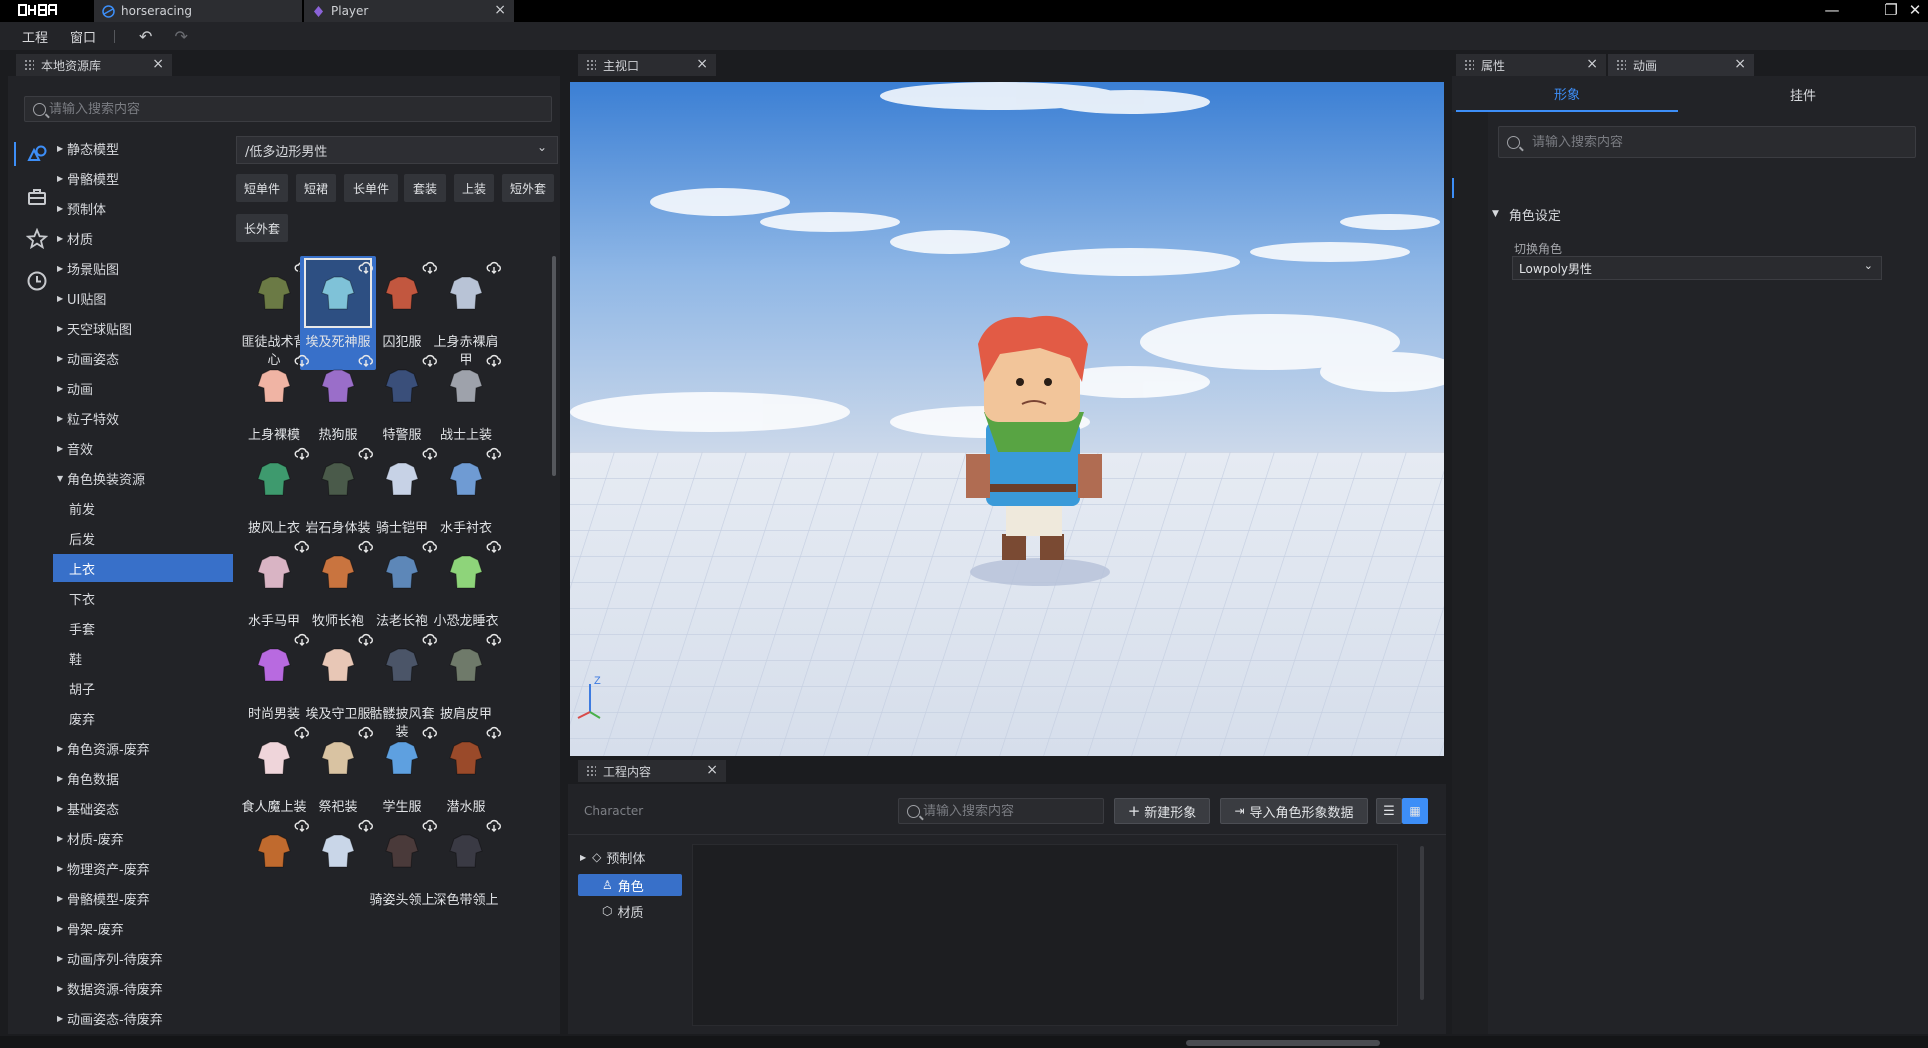 The height and width of the screenshot is (1048, 1928). Describe the element at coordinates (626, 859) in the screenshot. I see `tree-label: 预制体` at that location.